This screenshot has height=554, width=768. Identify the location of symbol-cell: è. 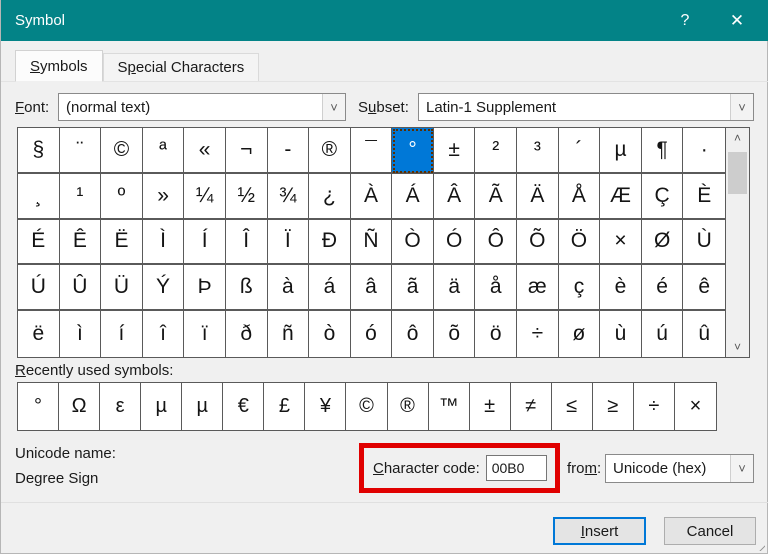
(621, 288).